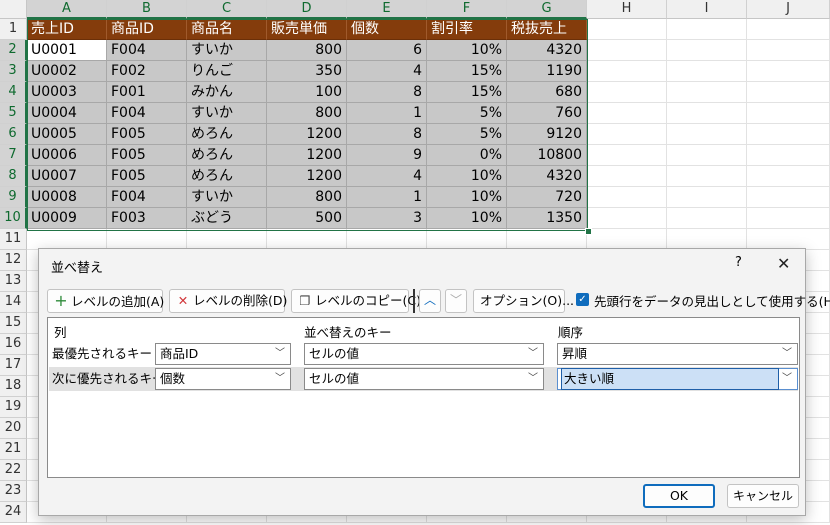 The height and width of the screenshot is (525, 830). What do you see at coordinates (307, 92) in the screenshot?
I see `table-cell: 100` at bounding box center [307, 92].